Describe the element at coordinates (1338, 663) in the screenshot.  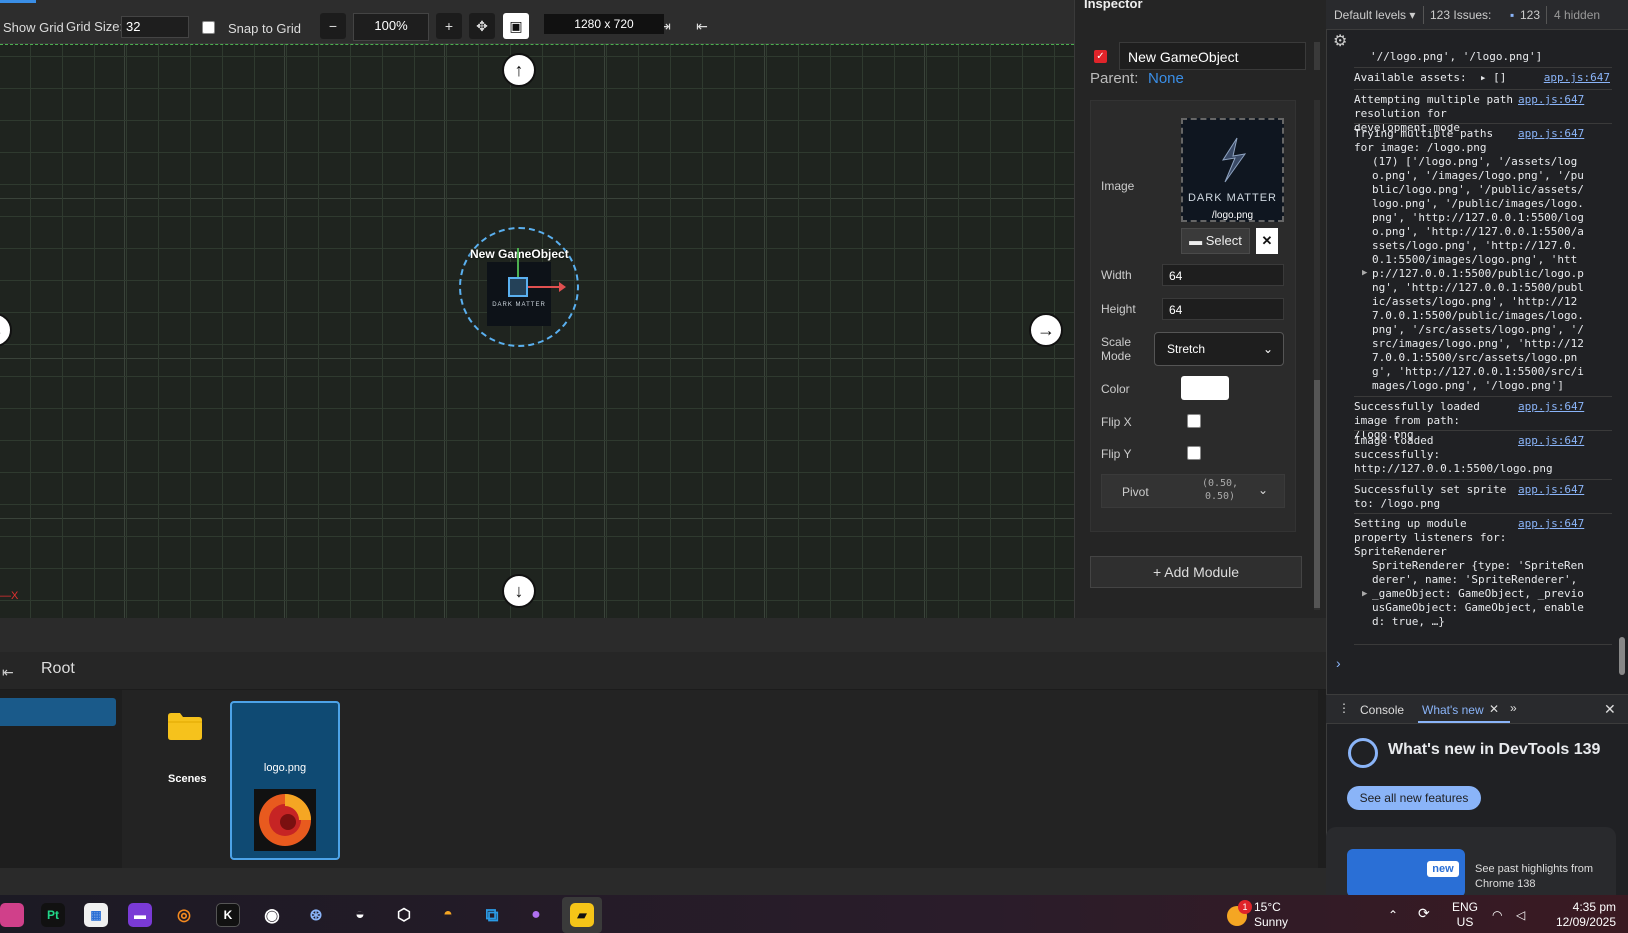
I see `console-prompt: ›` at that location.